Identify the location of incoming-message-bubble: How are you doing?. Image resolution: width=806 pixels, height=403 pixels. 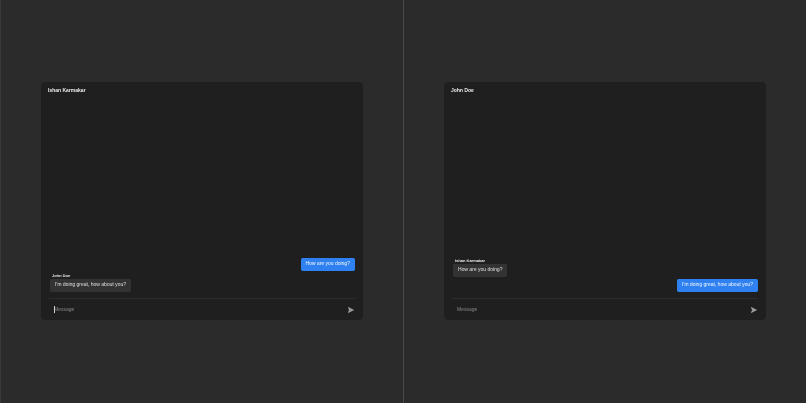
(480, 270).